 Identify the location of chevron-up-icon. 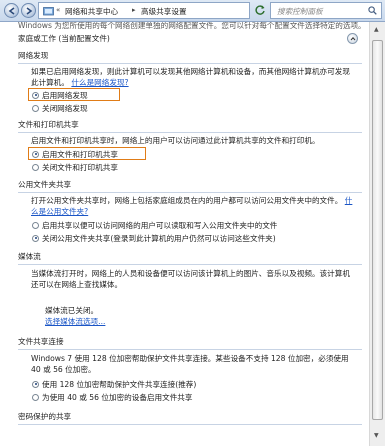
(353, 39).